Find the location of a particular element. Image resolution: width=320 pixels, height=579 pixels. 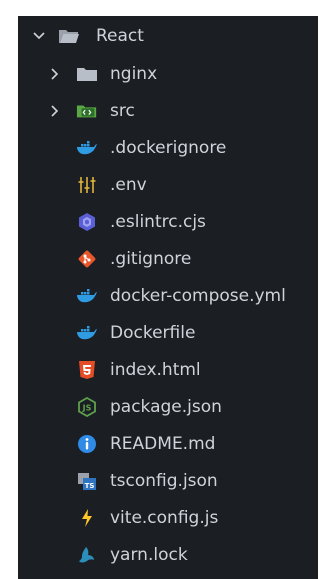

folder-label: React is located at coordinates (120, 36).